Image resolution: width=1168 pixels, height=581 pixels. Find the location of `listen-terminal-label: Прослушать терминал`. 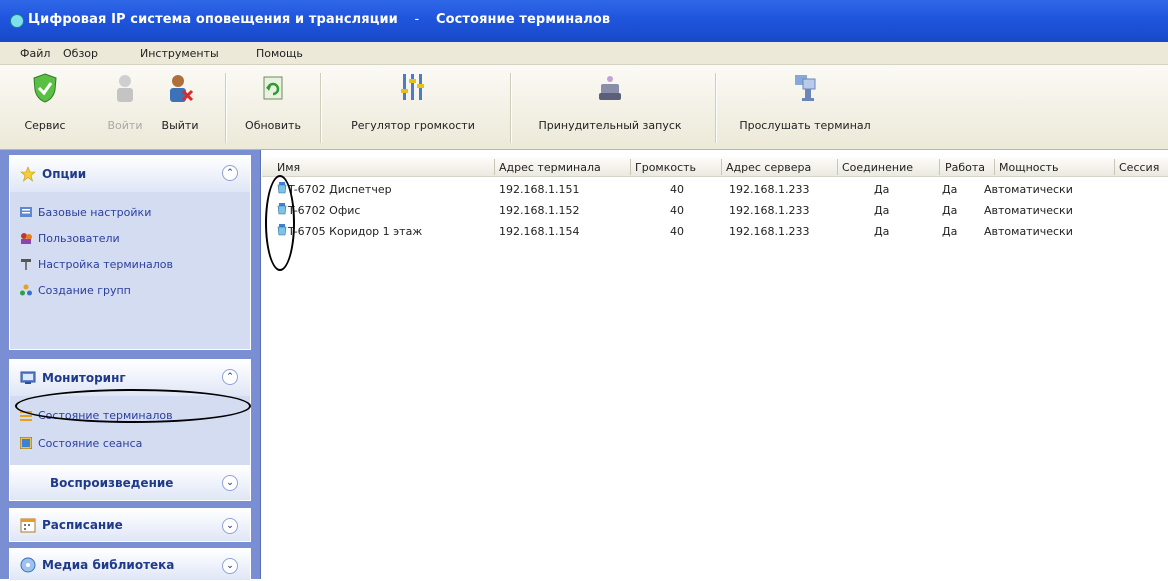

listen-terminal-label: Прослушать терминал is located at coordinates (805, 125).